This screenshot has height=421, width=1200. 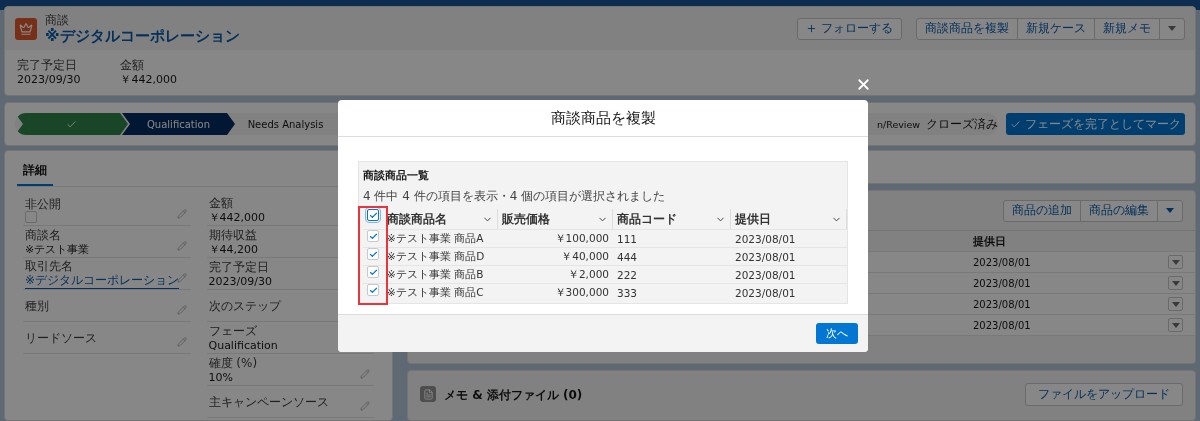 What do you see at coordinates (514, 196) in the screenshot?
I see `list-summary: 4 件中 4 件の項目を表示・4 個の項目が選択されました` at bounding box center [514, 196].